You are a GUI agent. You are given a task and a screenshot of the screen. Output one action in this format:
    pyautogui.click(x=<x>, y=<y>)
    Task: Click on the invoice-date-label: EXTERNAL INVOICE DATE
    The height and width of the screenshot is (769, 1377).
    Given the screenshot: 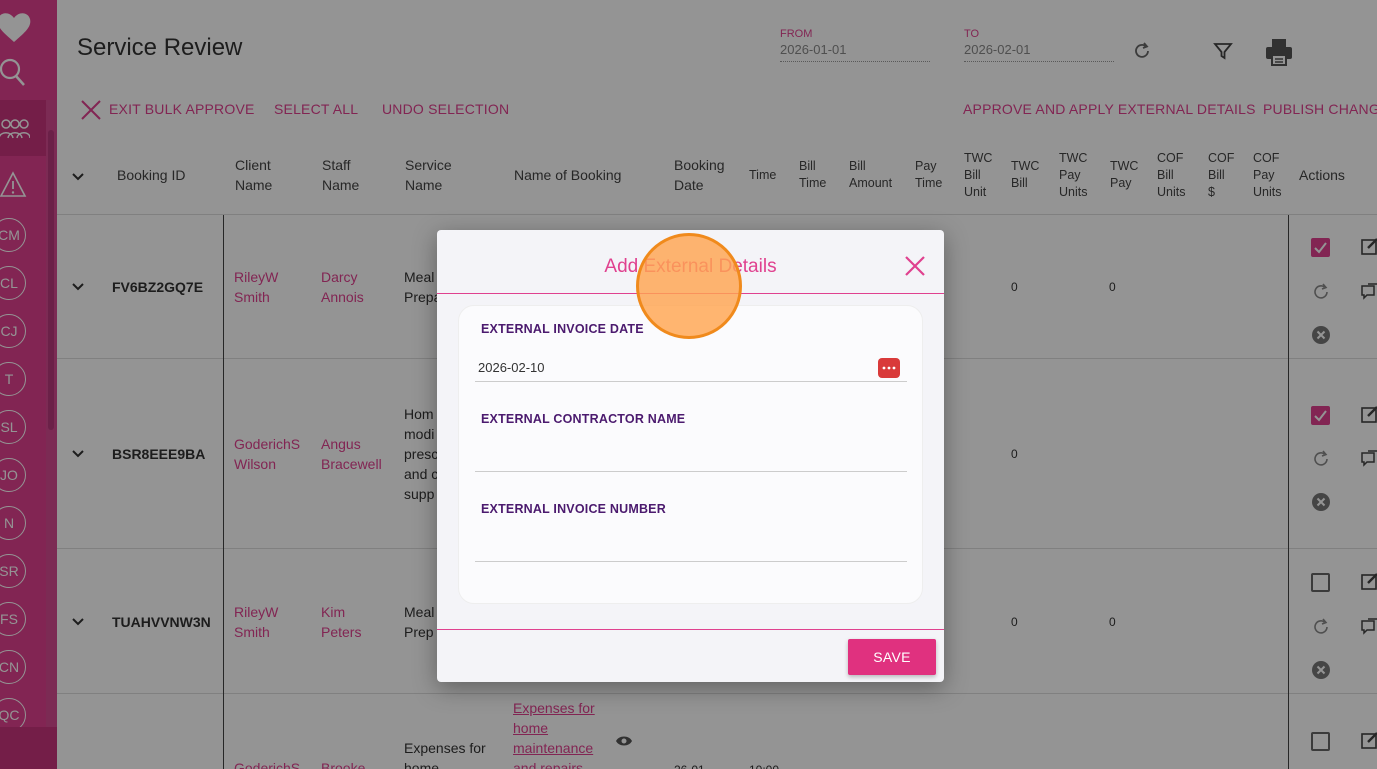 What is the action you would take?
    pyautogui.click(x=562, y=329)
    